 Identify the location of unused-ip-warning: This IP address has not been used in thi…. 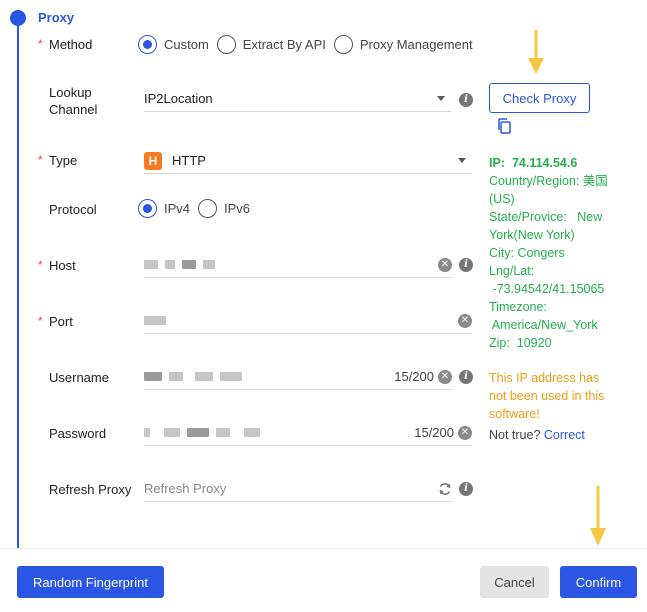
(554, 396).